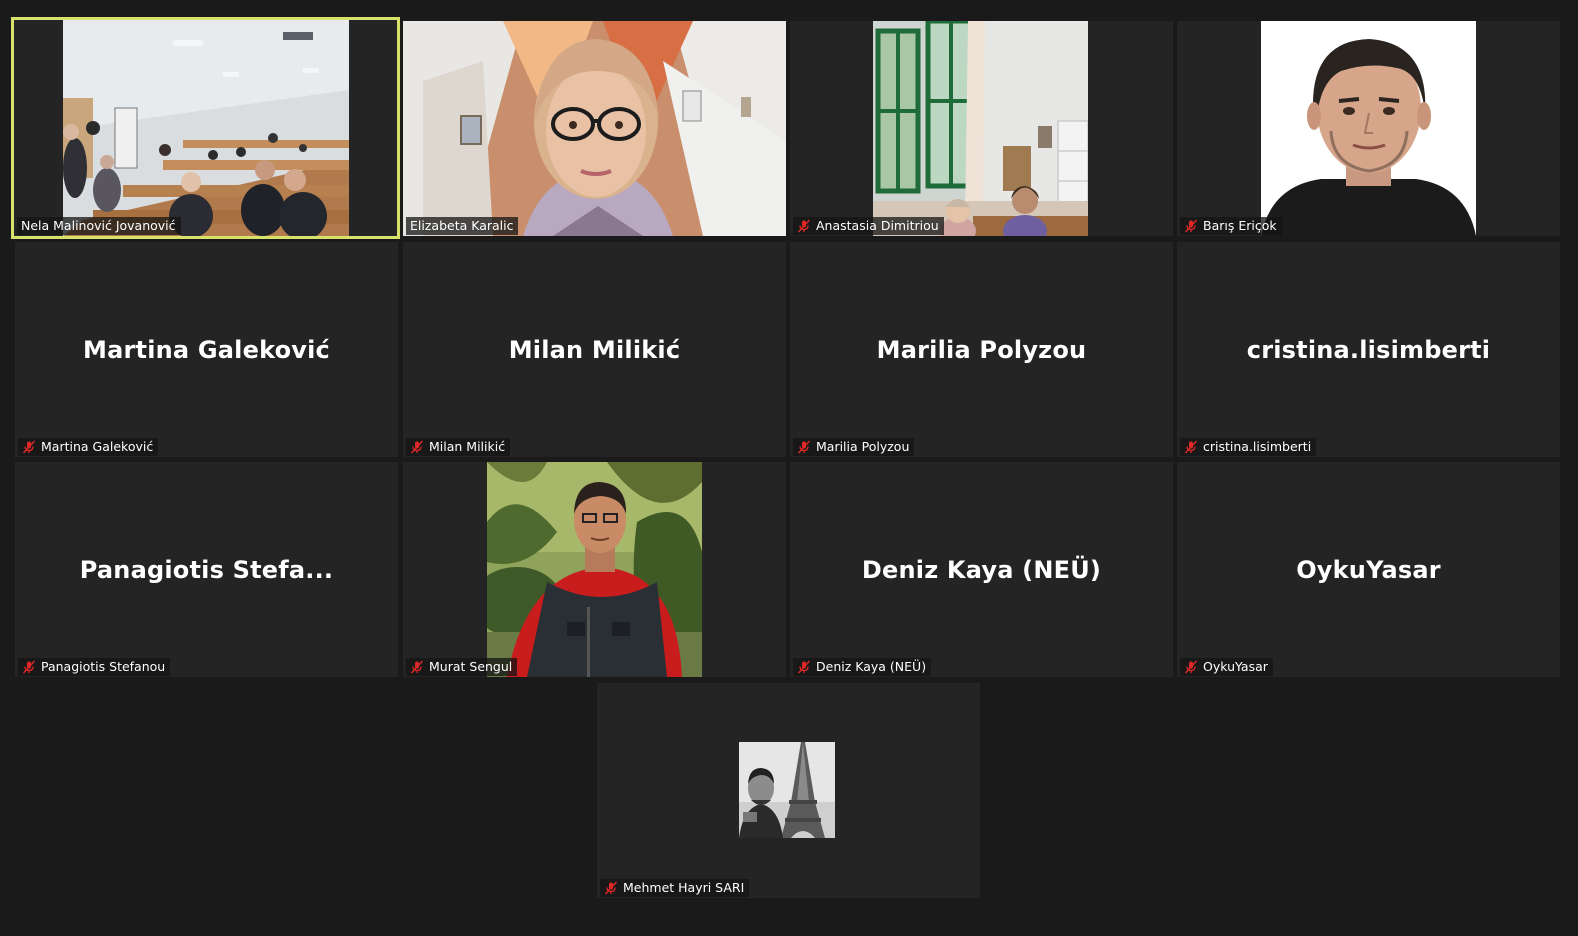 Image resolution: width=1578 pixels, height=936 pixels. I want to click on woman-glasses-video-feed, so click(594, 128).